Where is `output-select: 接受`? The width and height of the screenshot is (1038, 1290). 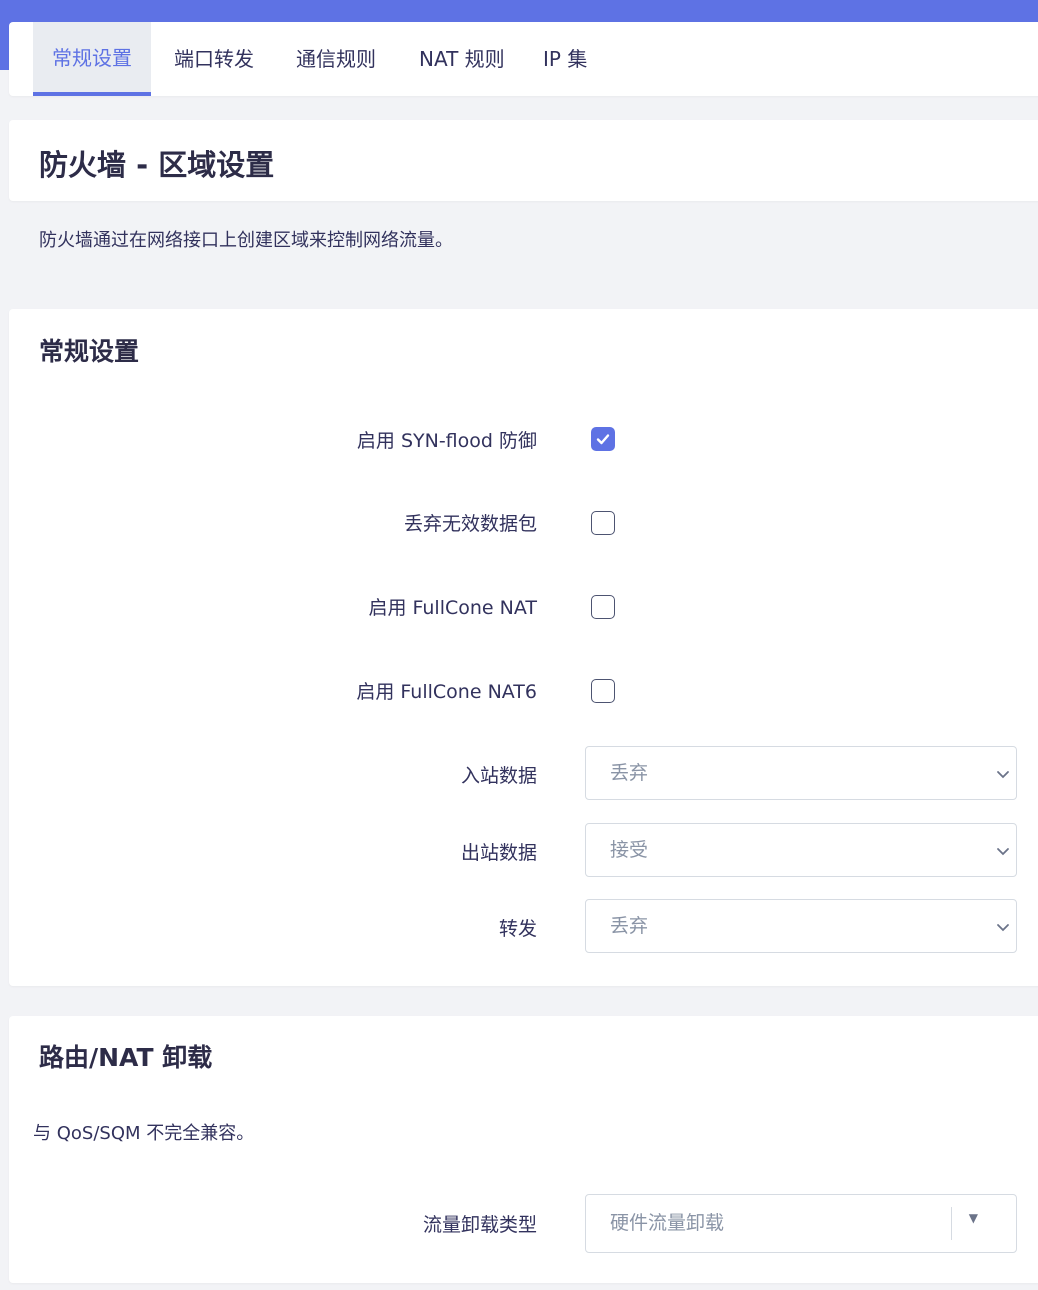
output-select: 接受 is located at coordinates (801, 850).